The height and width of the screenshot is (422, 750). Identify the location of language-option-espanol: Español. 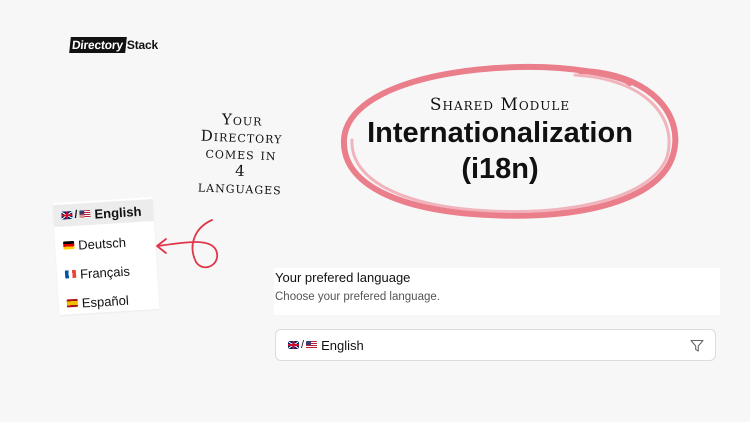
(97, 302).